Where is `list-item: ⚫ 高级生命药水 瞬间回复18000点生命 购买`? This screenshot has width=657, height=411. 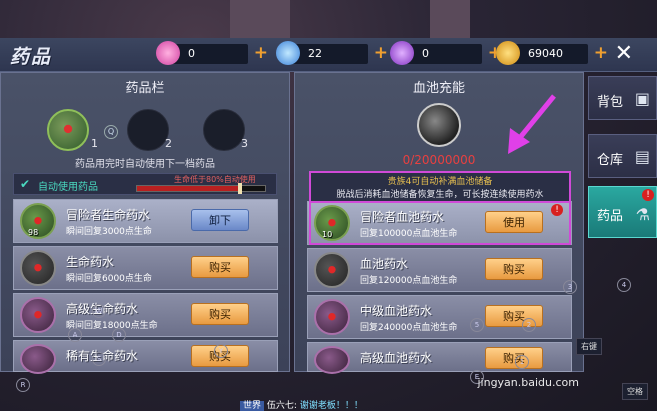
list-item: ⚫ 高级生命药水 瞬间回复18000点生命 购买 is located at coordinates (145, 315).